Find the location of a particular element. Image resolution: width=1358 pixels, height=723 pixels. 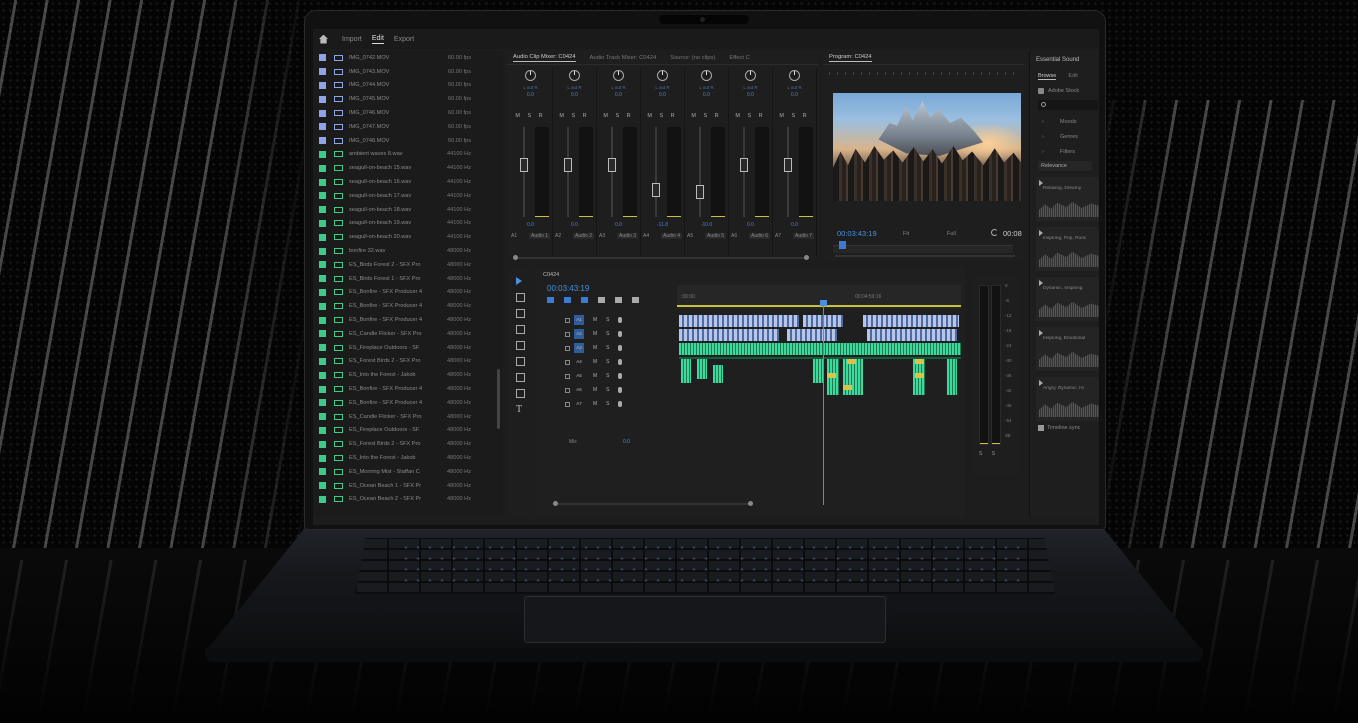

rectangle-tool-icon is located at coordinates (520, 377).